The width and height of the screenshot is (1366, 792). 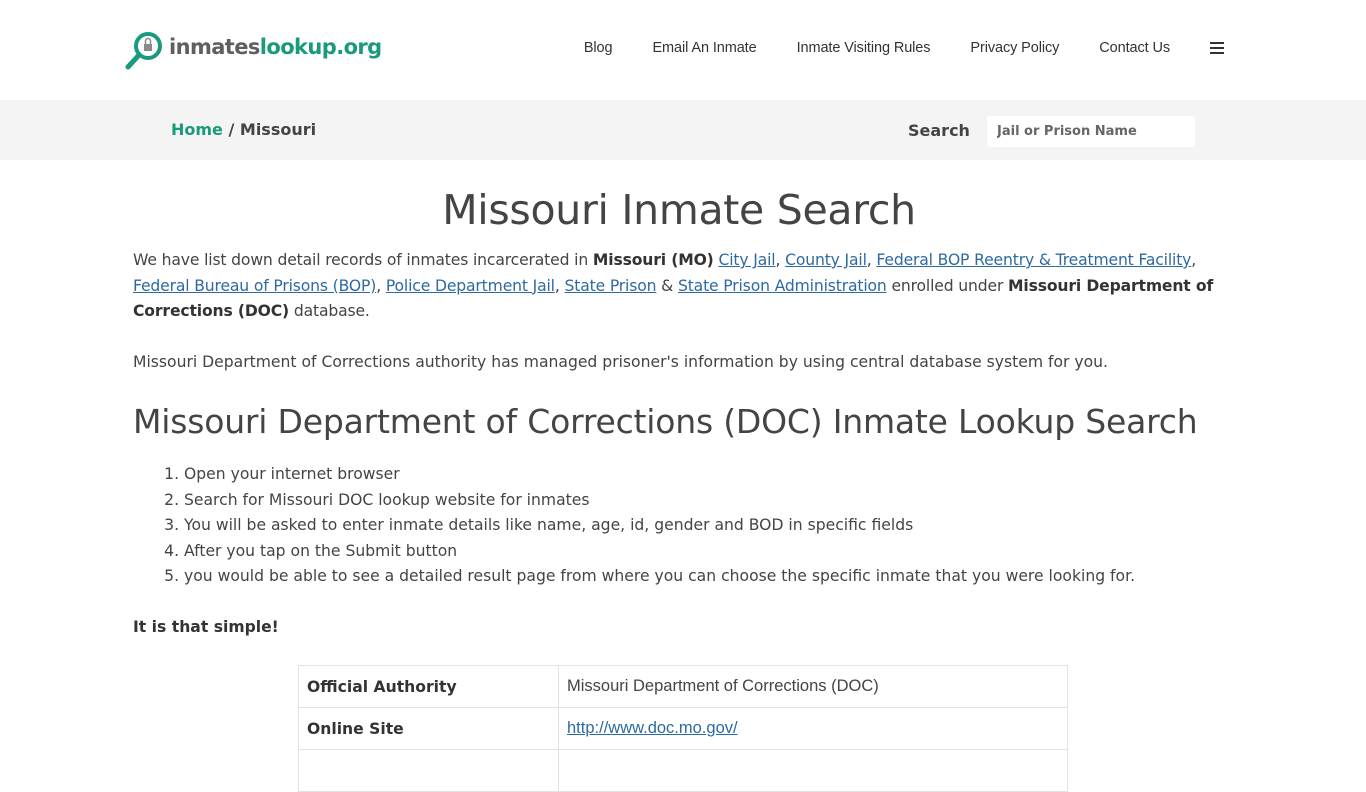 What do you see at coordinates (275, 47) in the screenshot?
I see `logo-text: inmateslookup.org` at bounding box center [275, 47].